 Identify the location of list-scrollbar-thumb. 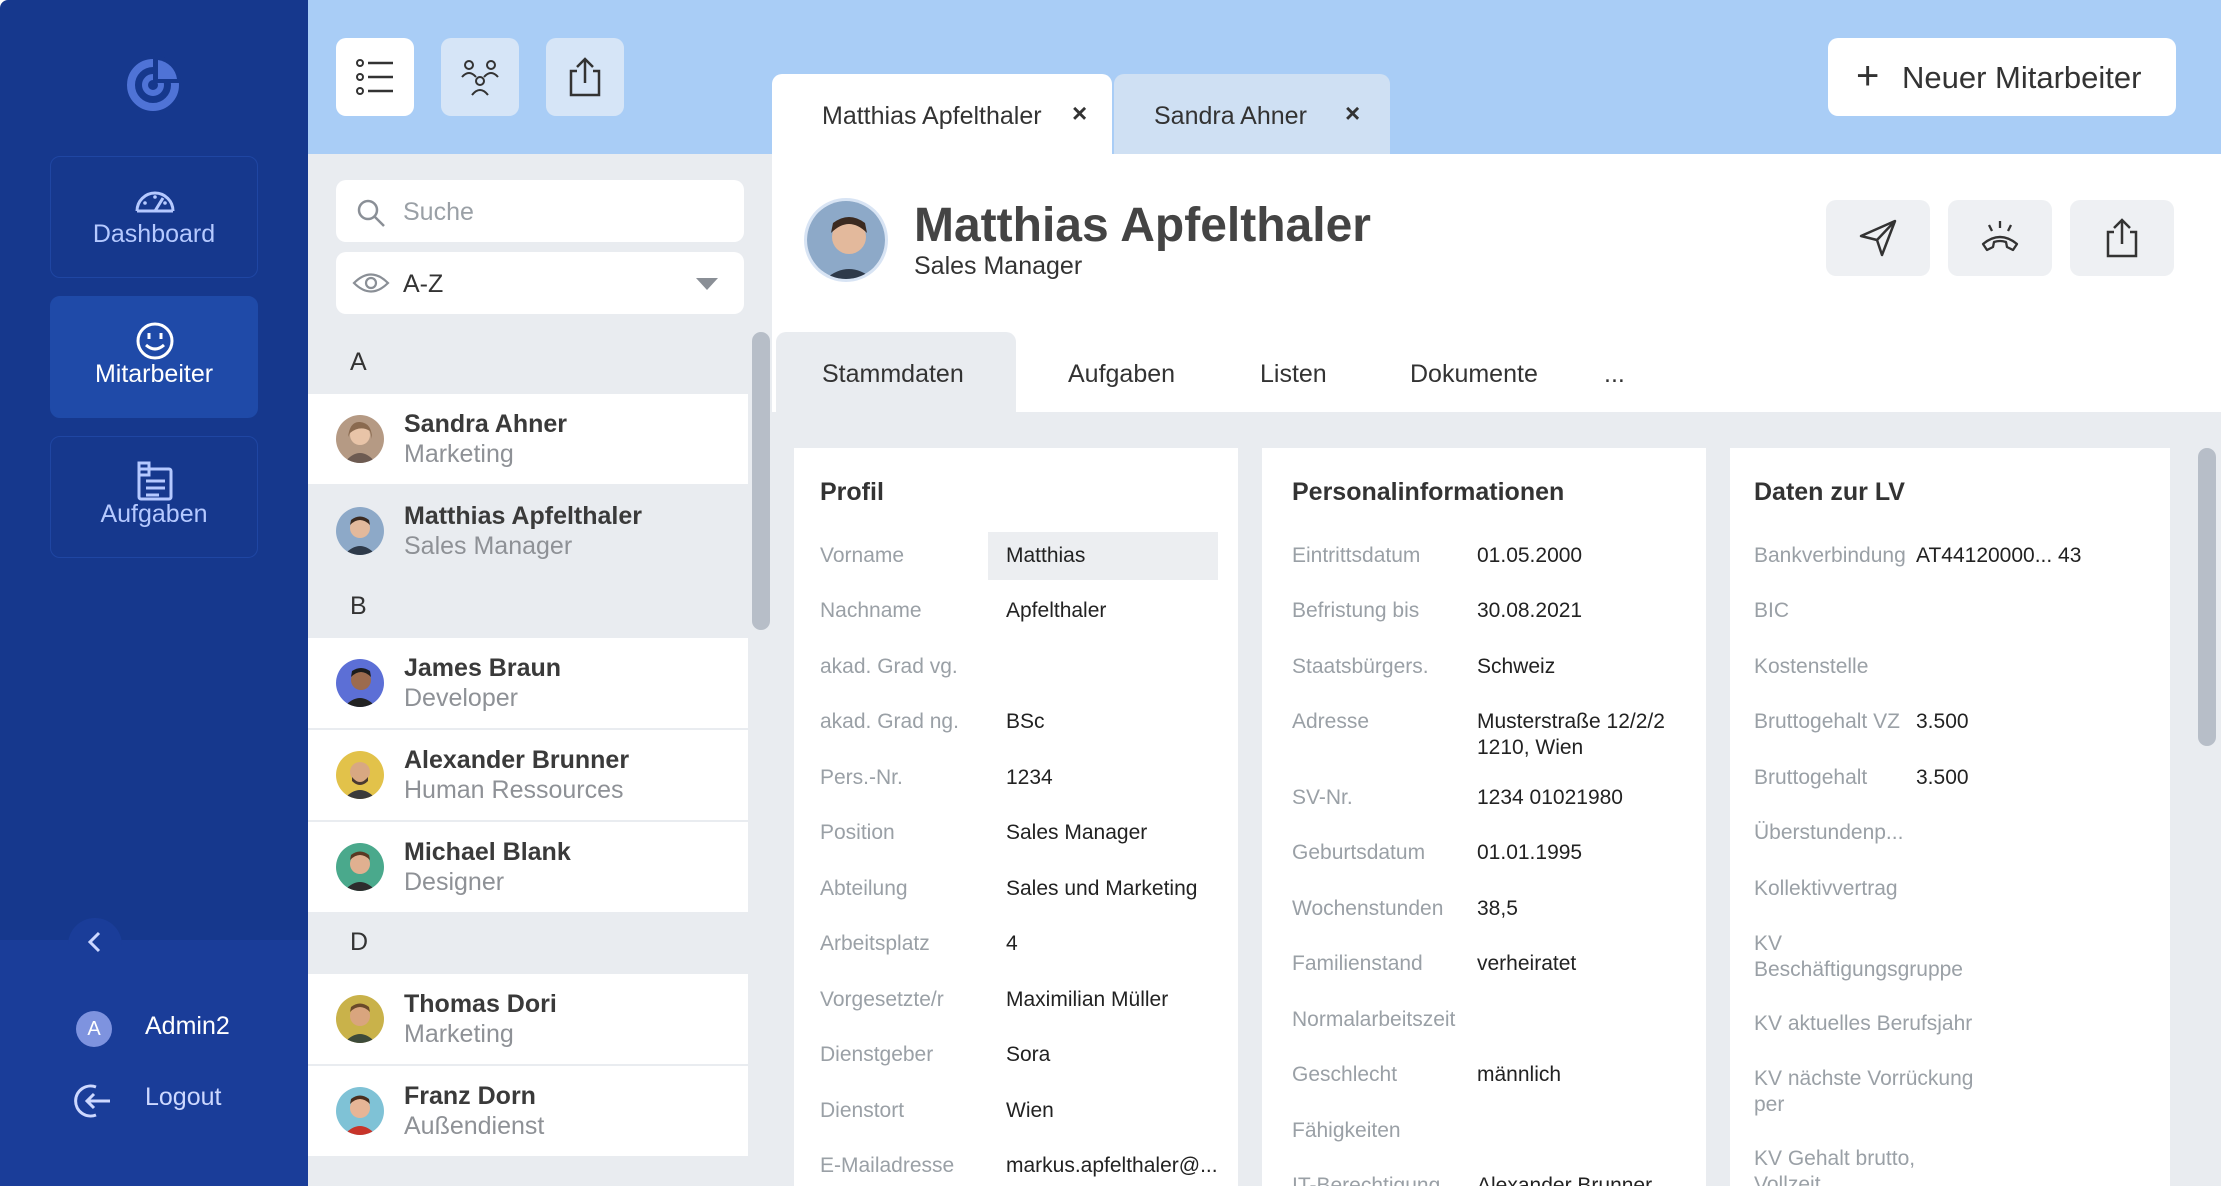
(761, 481).